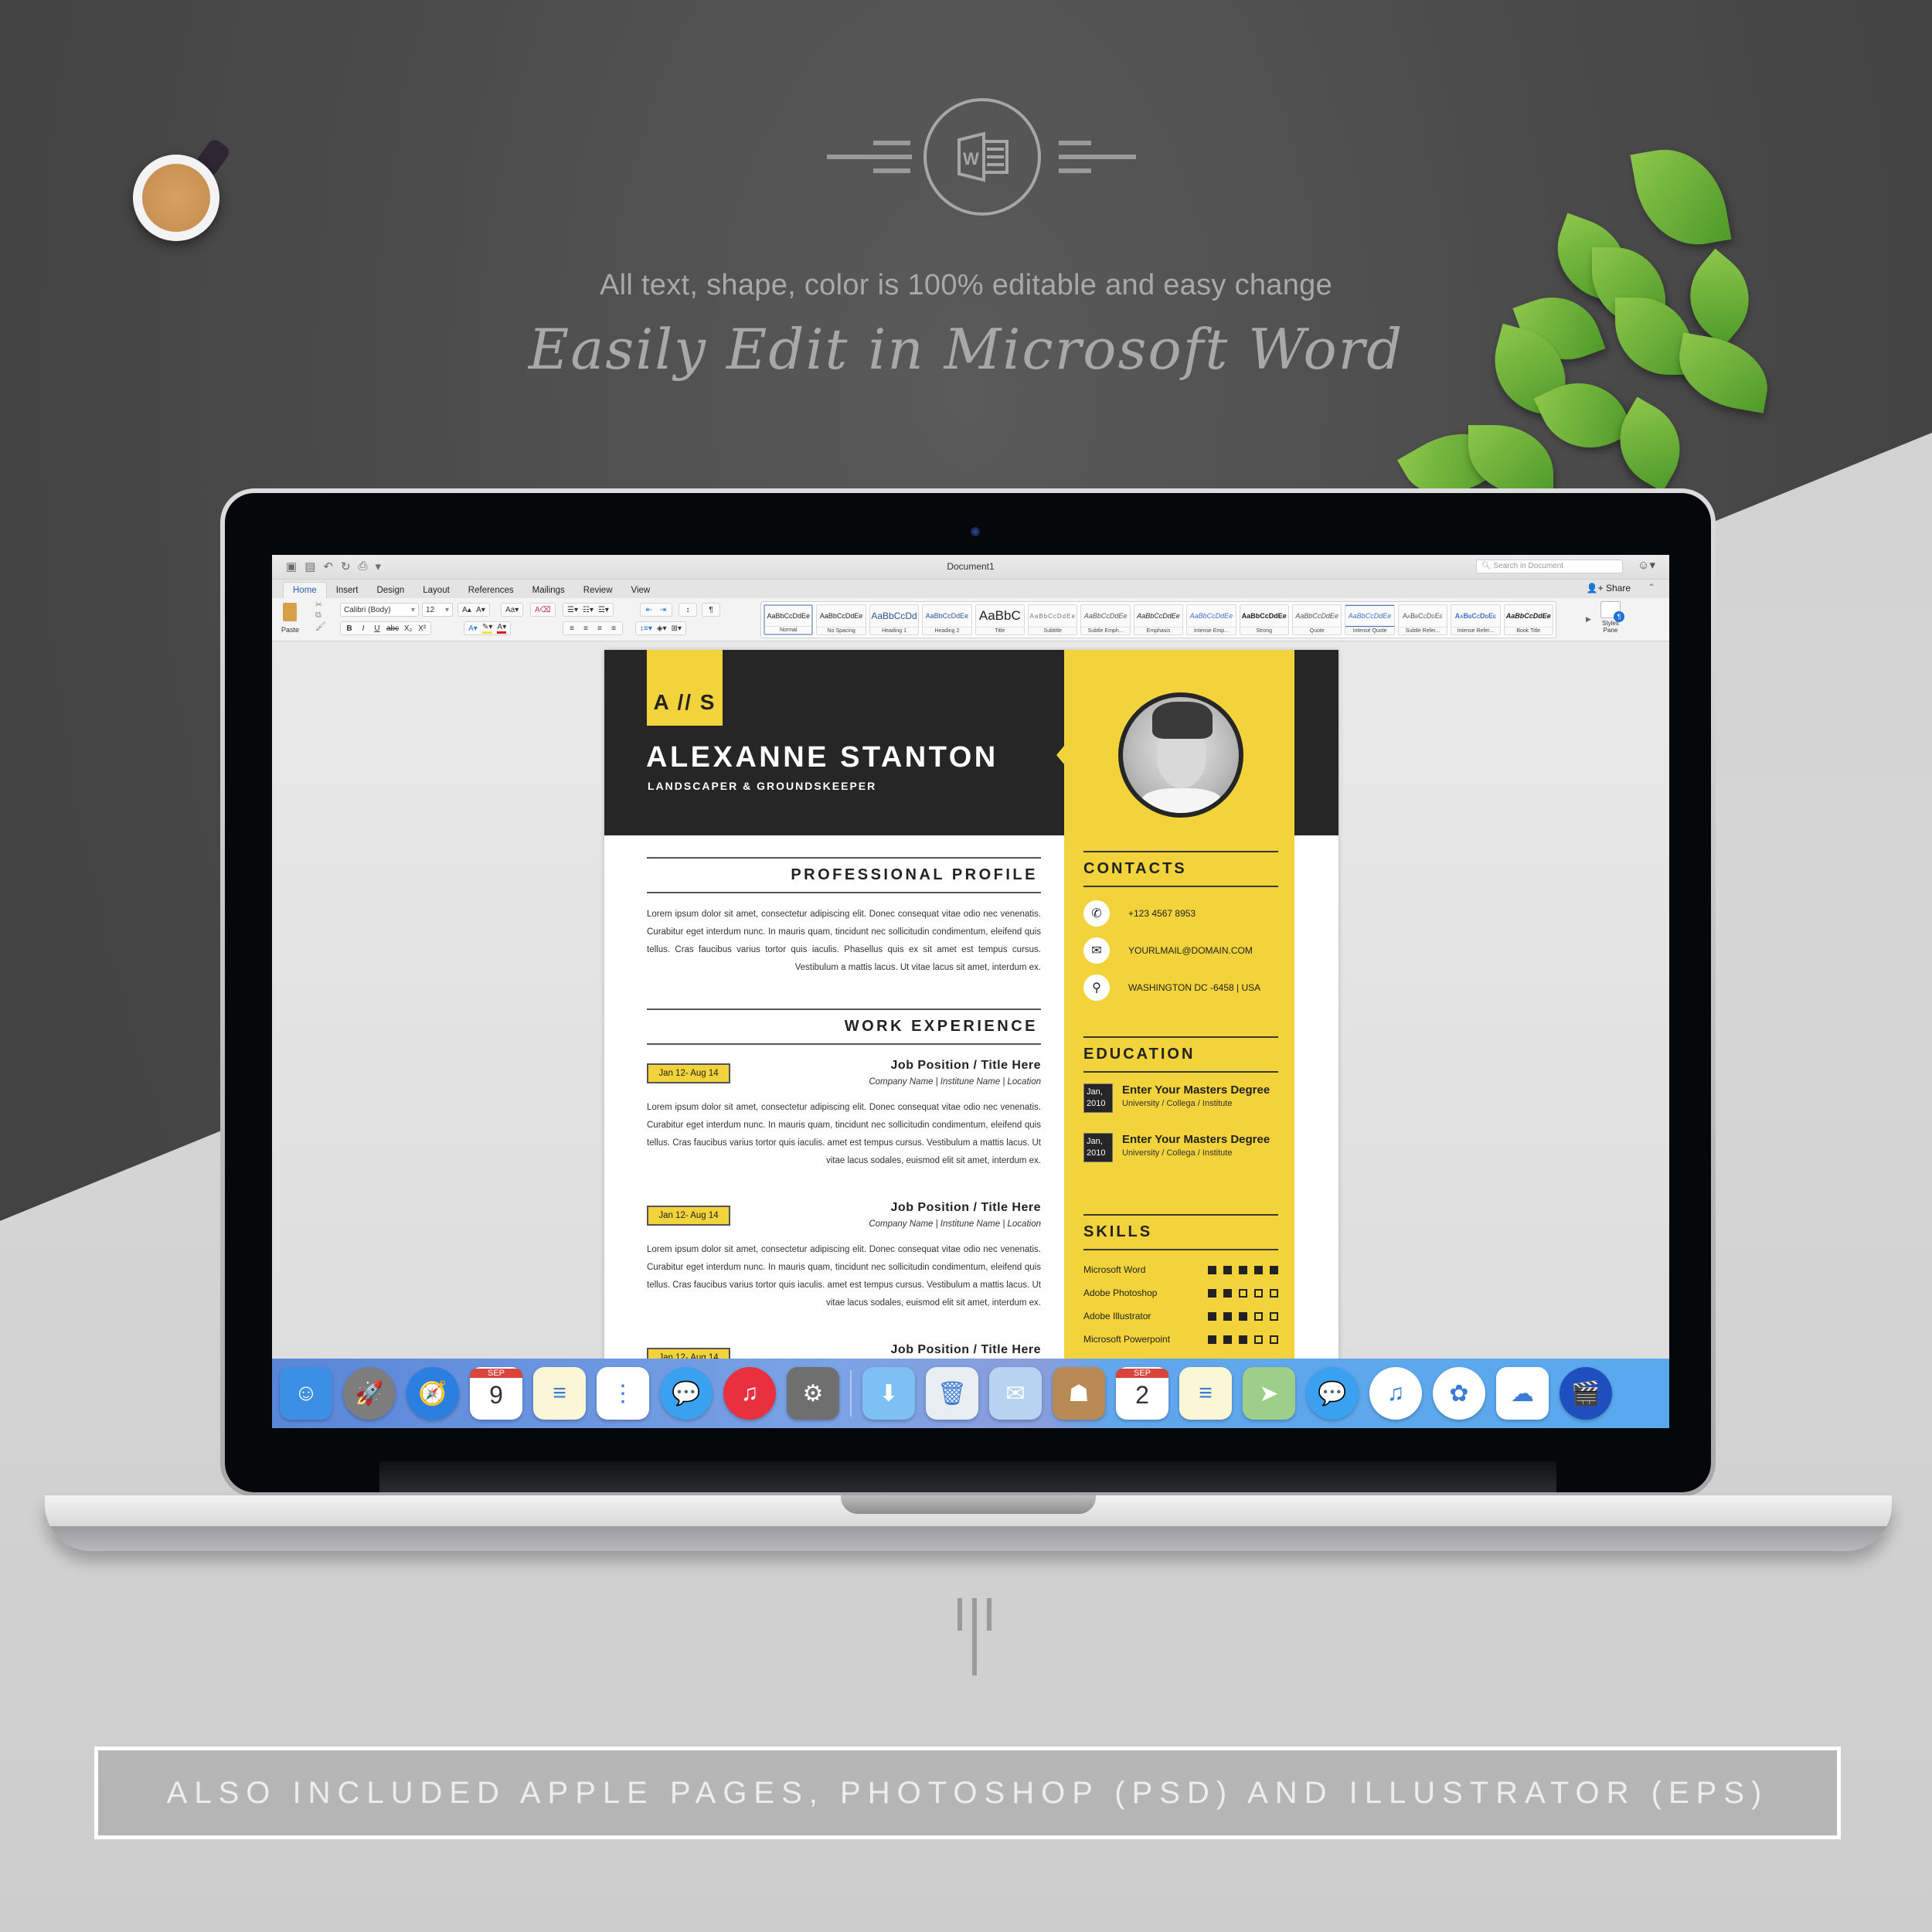  I want to click on system-preferences-icon: ⚙, so click(813, 1393).